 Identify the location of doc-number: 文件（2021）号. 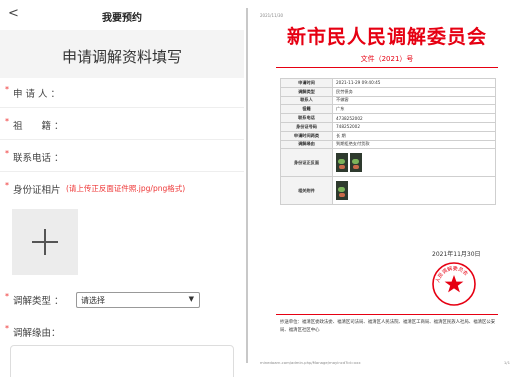
(387, 59).